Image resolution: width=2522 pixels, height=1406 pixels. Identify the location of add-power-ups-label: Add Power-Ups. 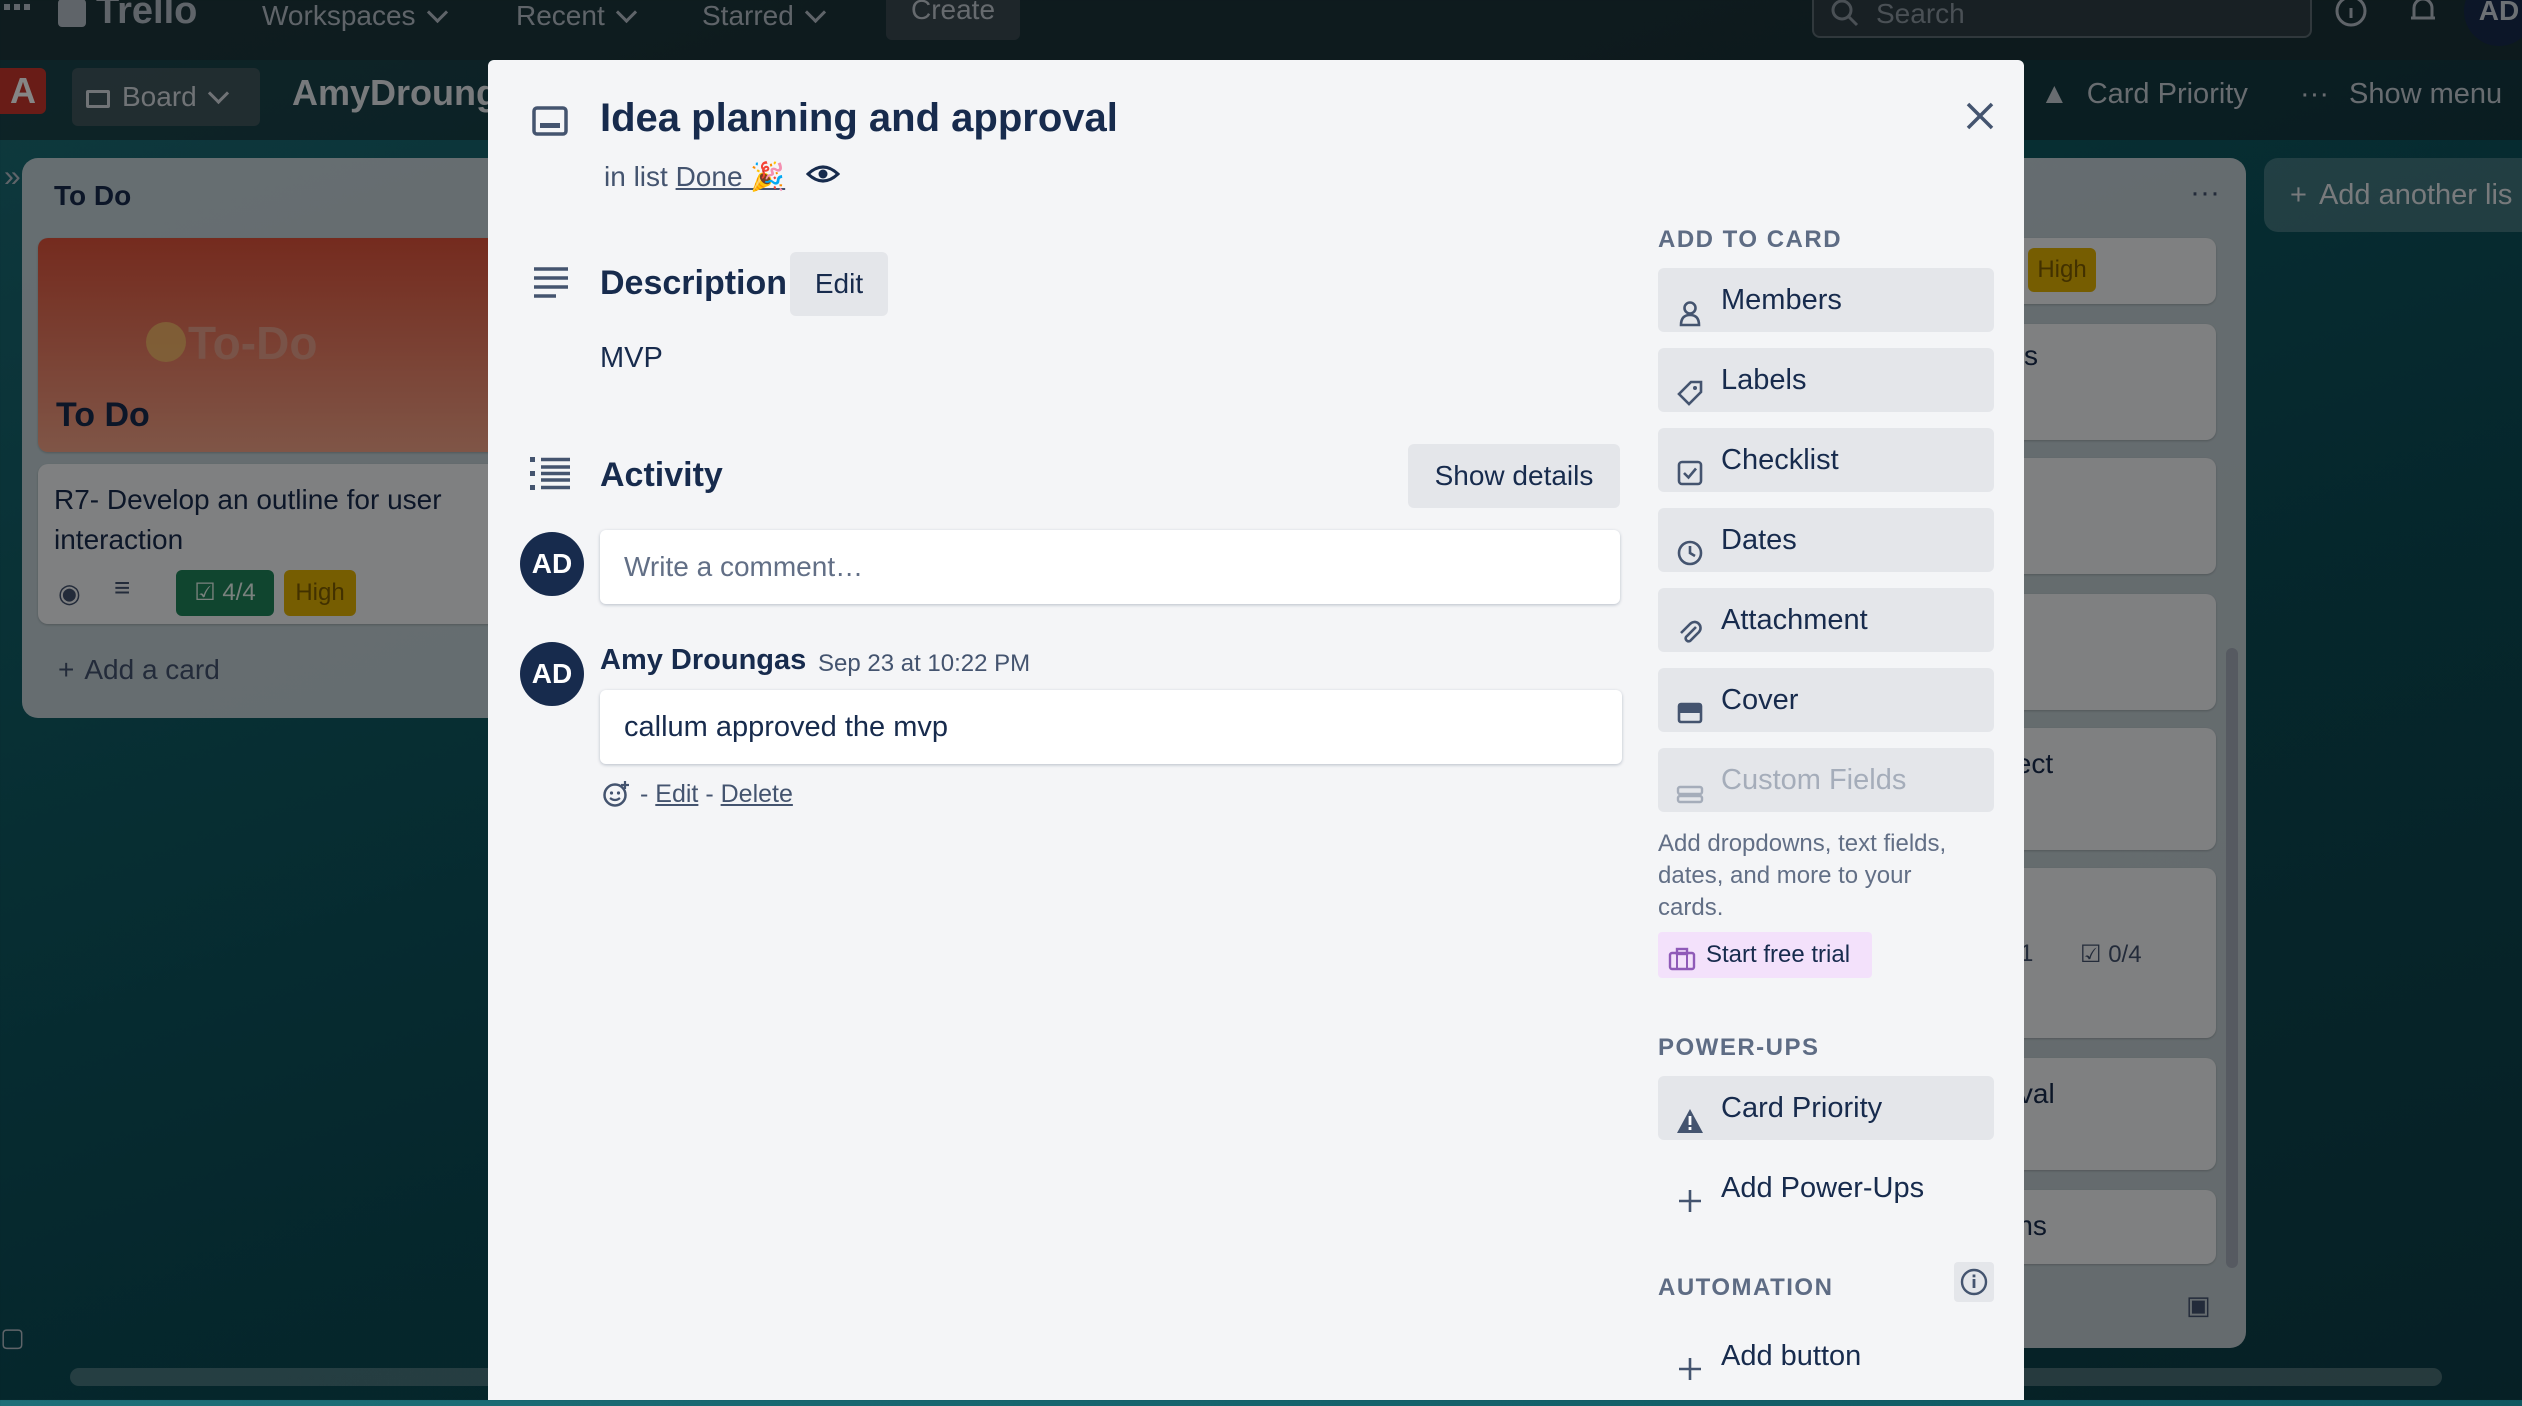
(1823, 1188).